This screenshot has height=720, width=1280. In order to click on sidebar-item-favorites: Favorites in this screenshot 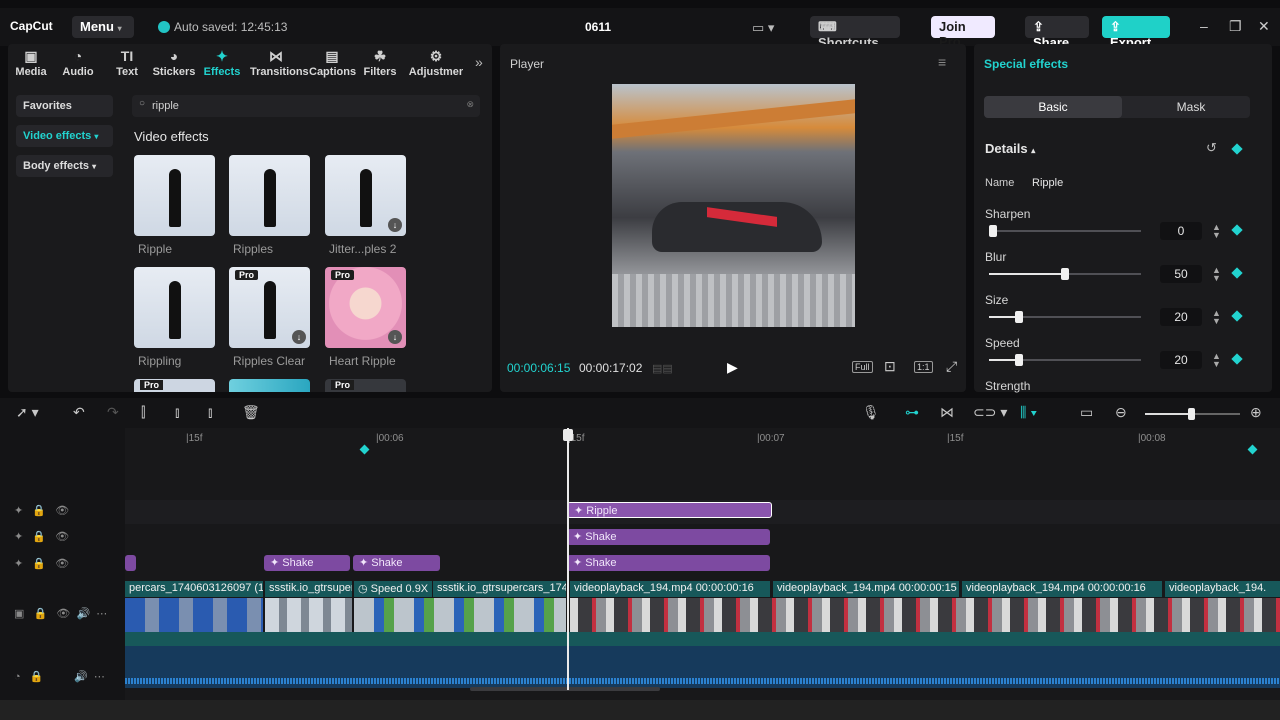, I will do `click(64, 106)`.